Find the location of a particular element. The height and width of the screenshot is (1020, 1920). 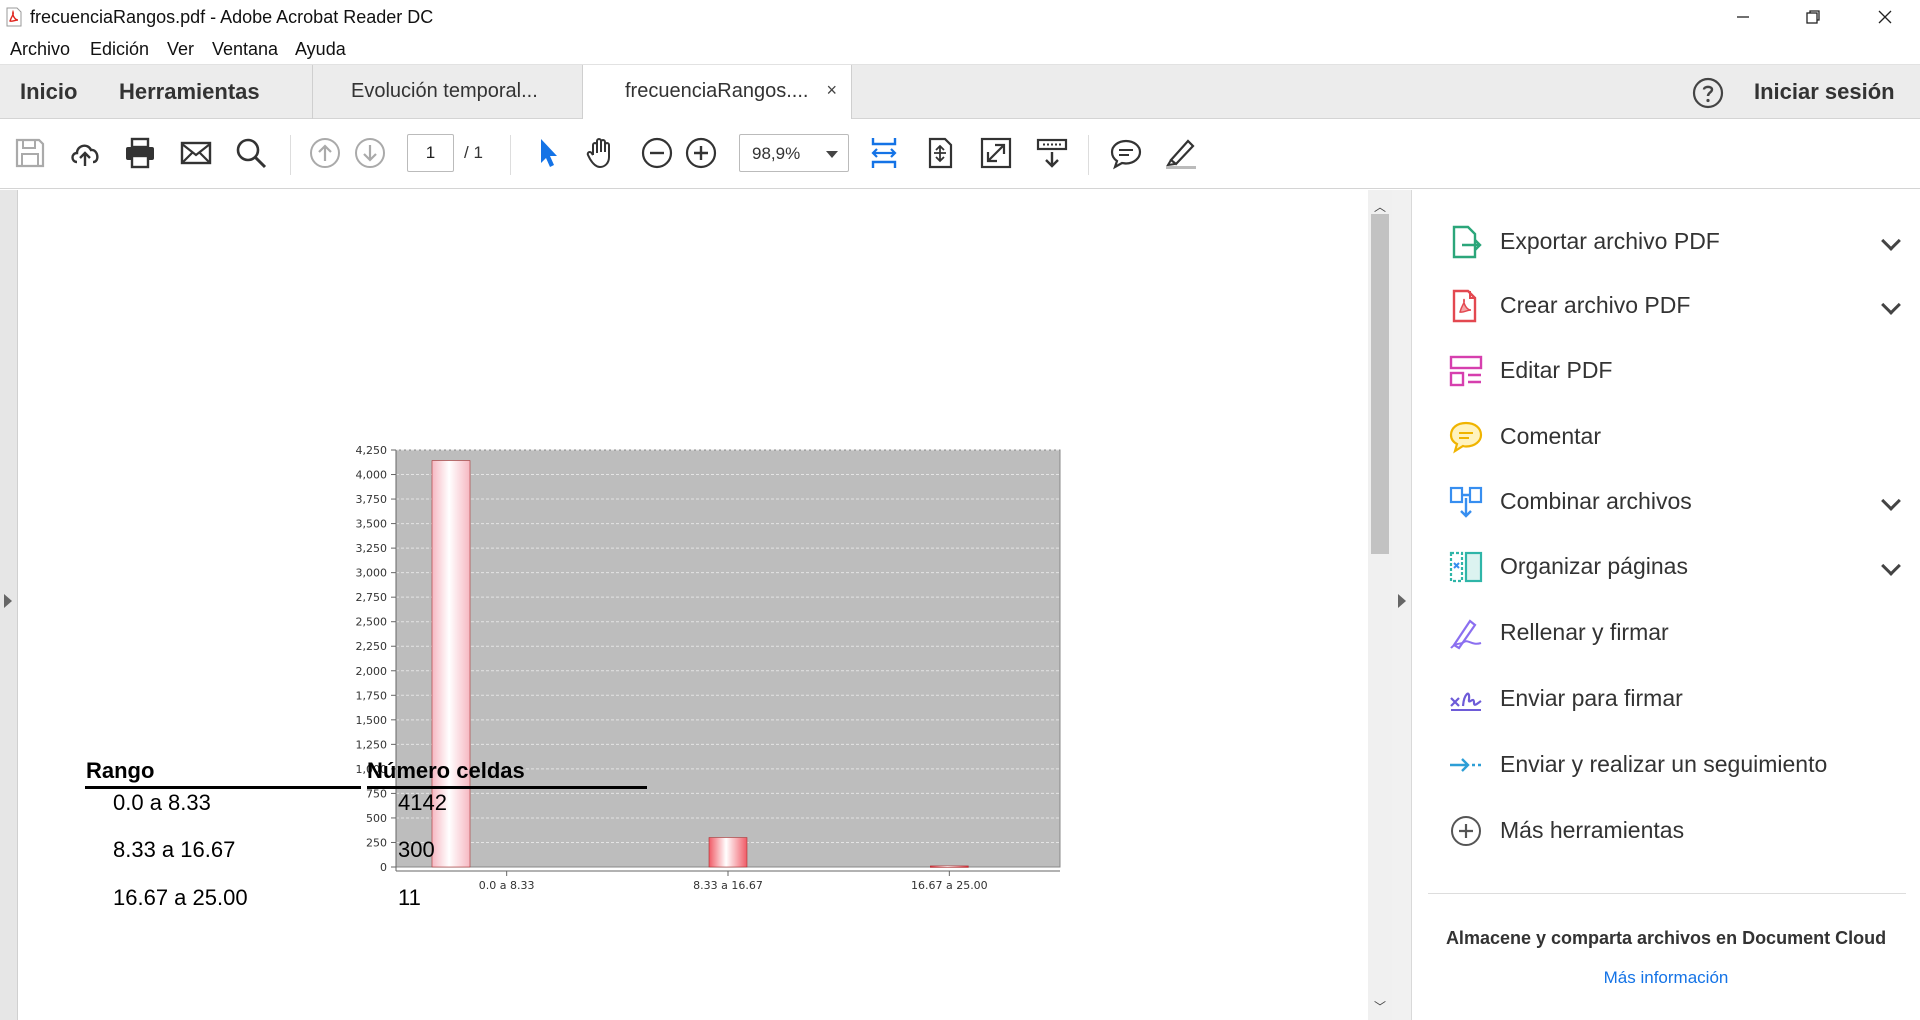

search-button is located at coordinates (251, 153).